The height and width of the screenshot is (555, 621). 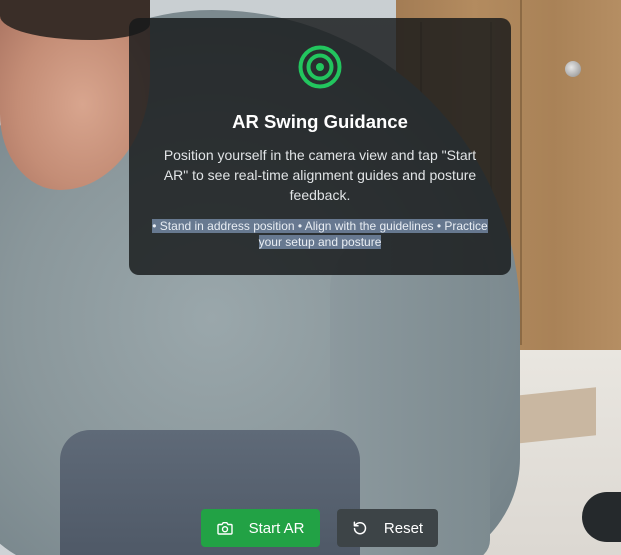 I want to click on door-knob, so click(x=573, y=69).